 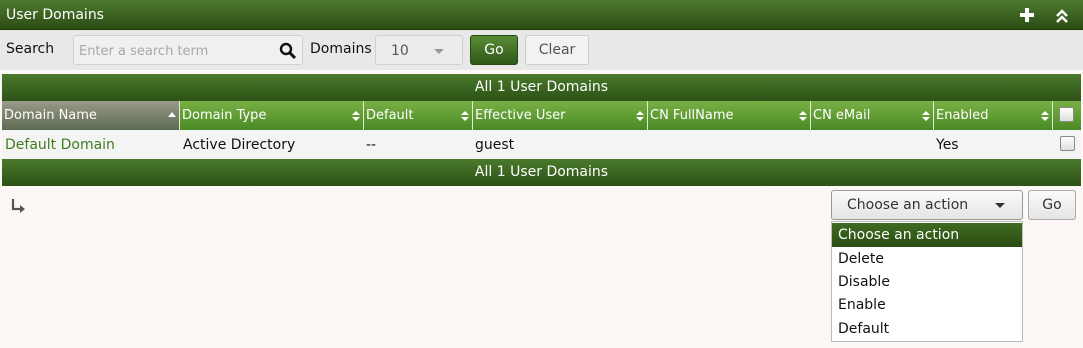 What do you see at coordinates (419, 50) in the screenshot?
I see `page-size-select: 10` at bounding box center [419, 50].